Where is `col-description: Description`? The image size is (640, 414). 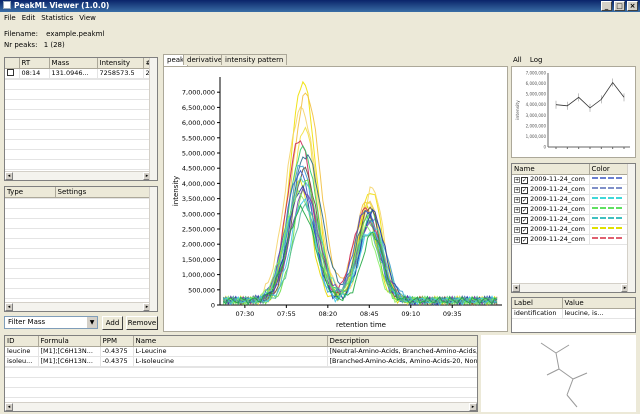
col-description: Description is located at coordinates (402, 341).